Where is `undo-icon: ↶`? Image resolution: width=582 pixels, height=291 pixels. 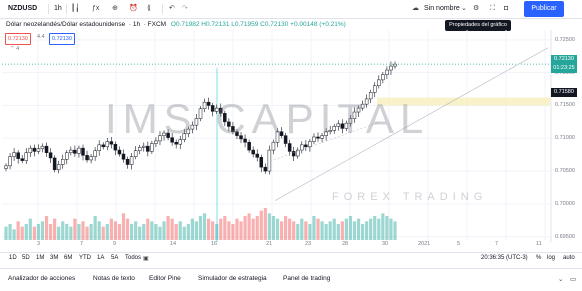 undo-icon: ↶ is located at coordinates (172, 9).